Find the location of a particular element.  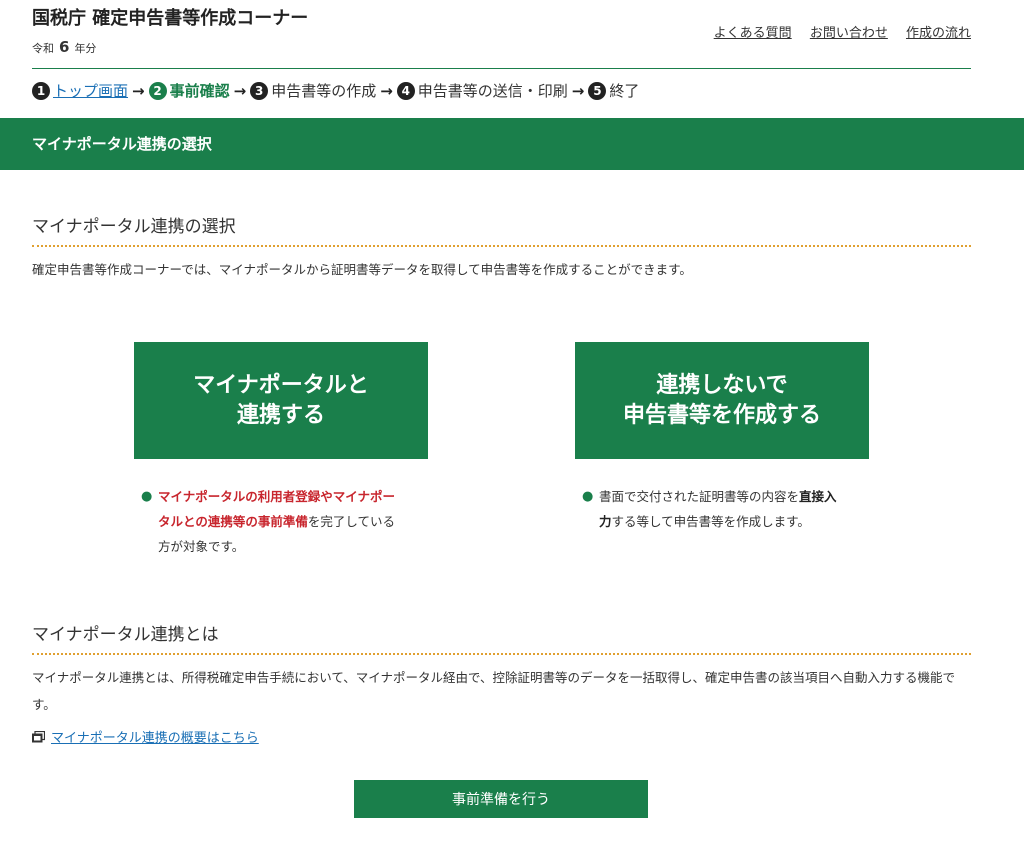

site-title: 国税庁 確定申告書等作成コーナー is located at coordinates (170, 18).